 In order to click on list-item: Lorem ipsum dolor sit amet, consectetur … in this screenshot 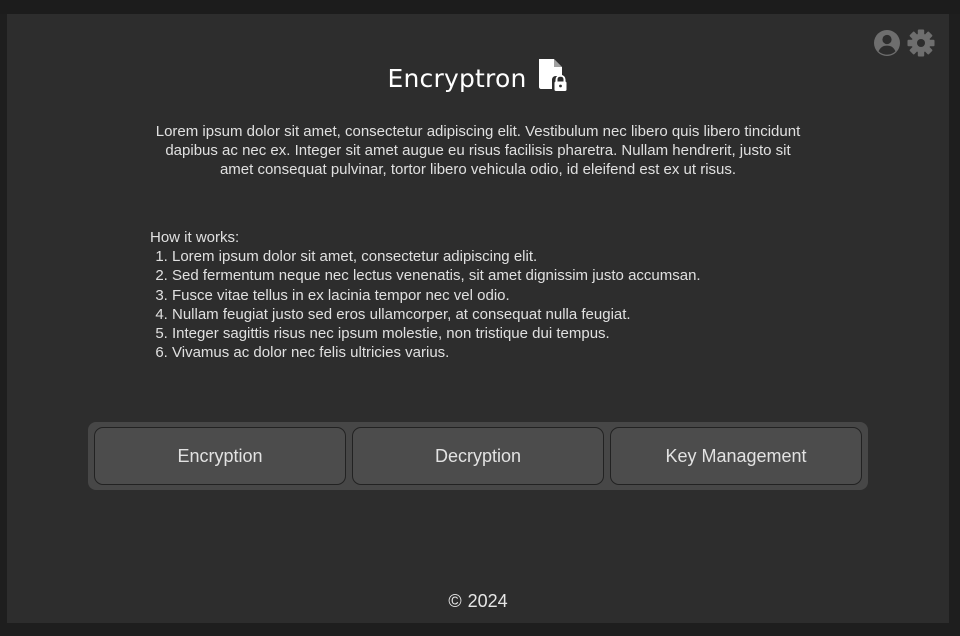, I will do `click(511, 256)`.